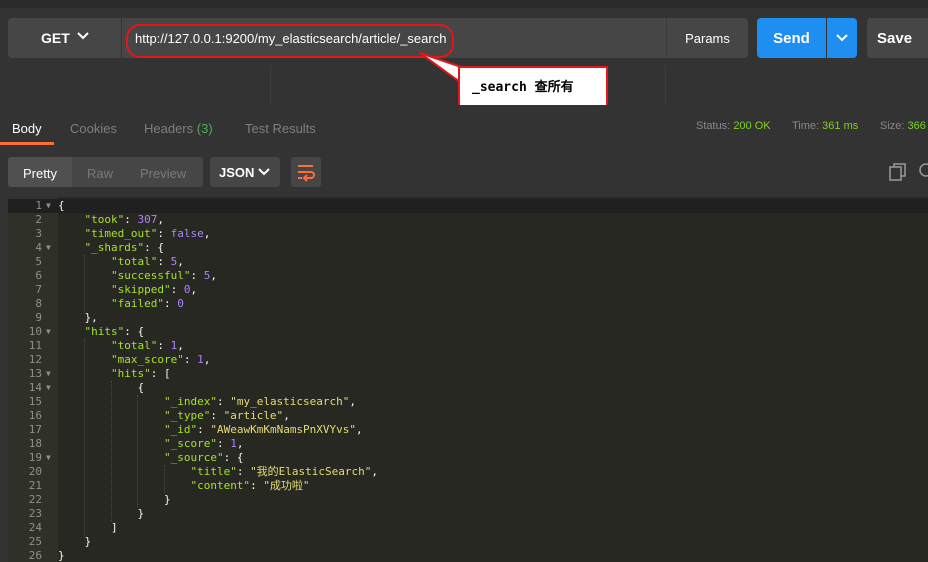  Describe the element at coordinates (101, 332) in the screenshot. I see `code-text: "hits": {` at that location.